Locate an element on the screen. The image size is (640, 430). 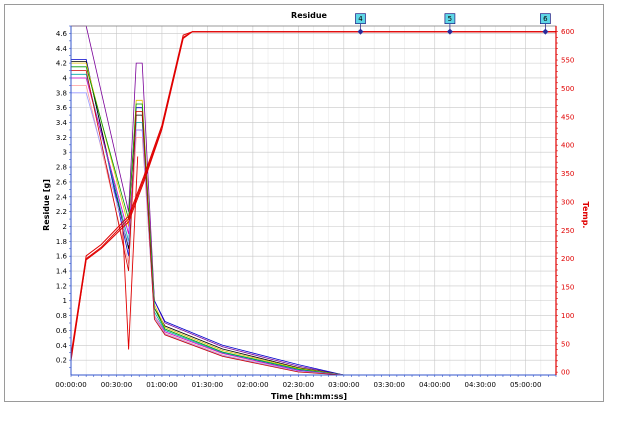
y-tick-label: 4.6 is located at coordinates (62, 34).